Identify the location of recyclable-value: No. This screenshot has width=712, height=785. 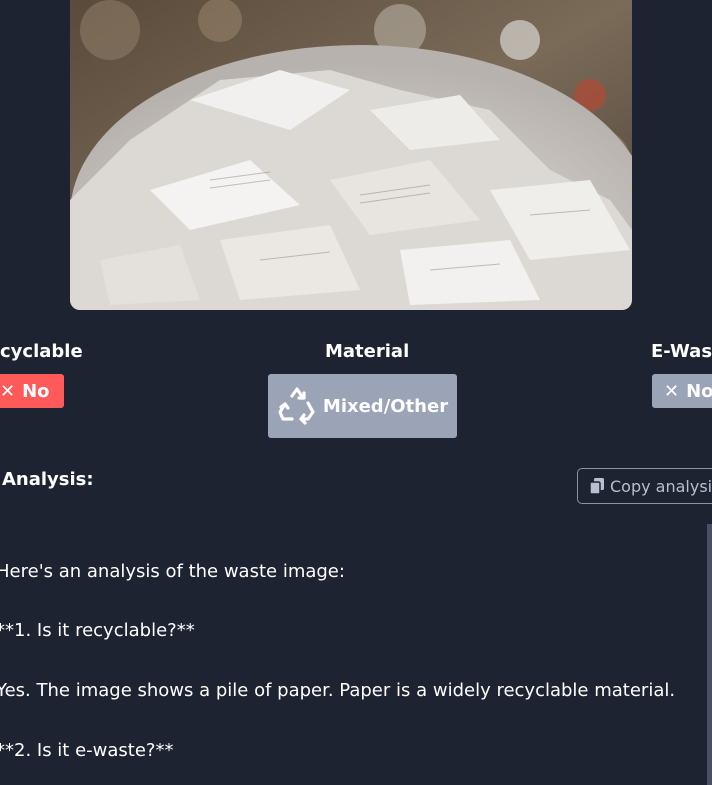
(36, 391).